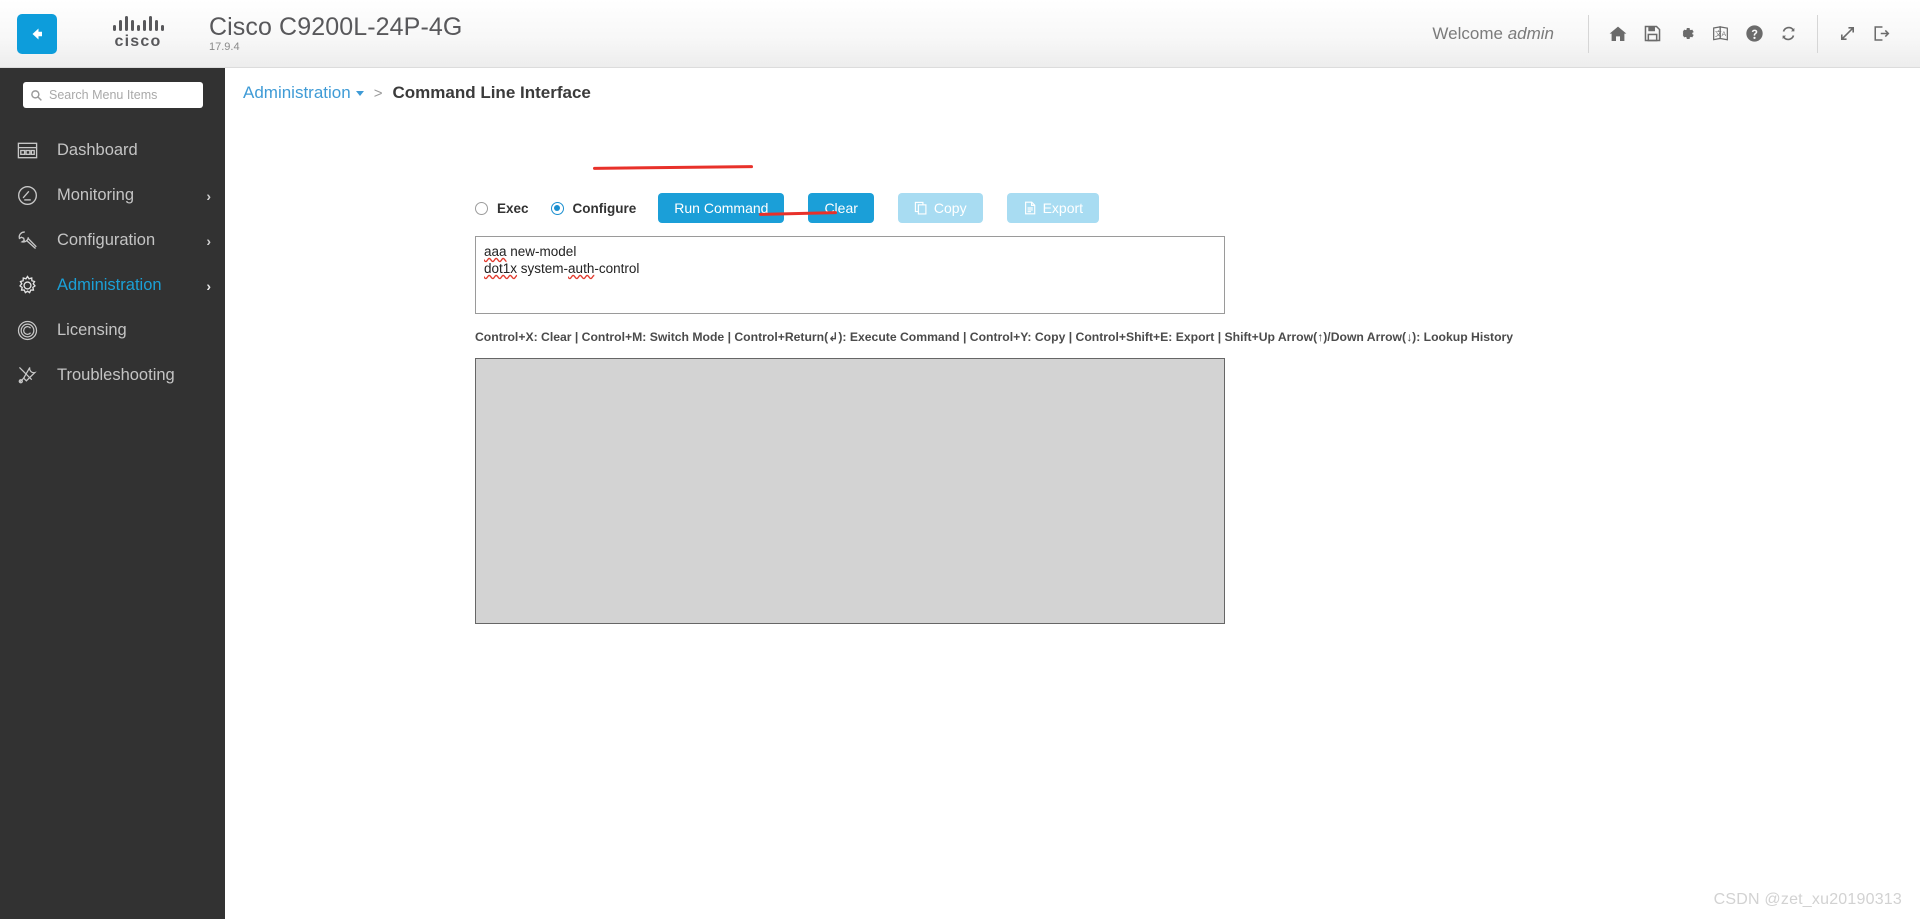 The width and height of the screenshot is (1920, 919). Describe the element at coordinates (841, 208) in the screenshot. I see `clear-button: Clear` at that location.